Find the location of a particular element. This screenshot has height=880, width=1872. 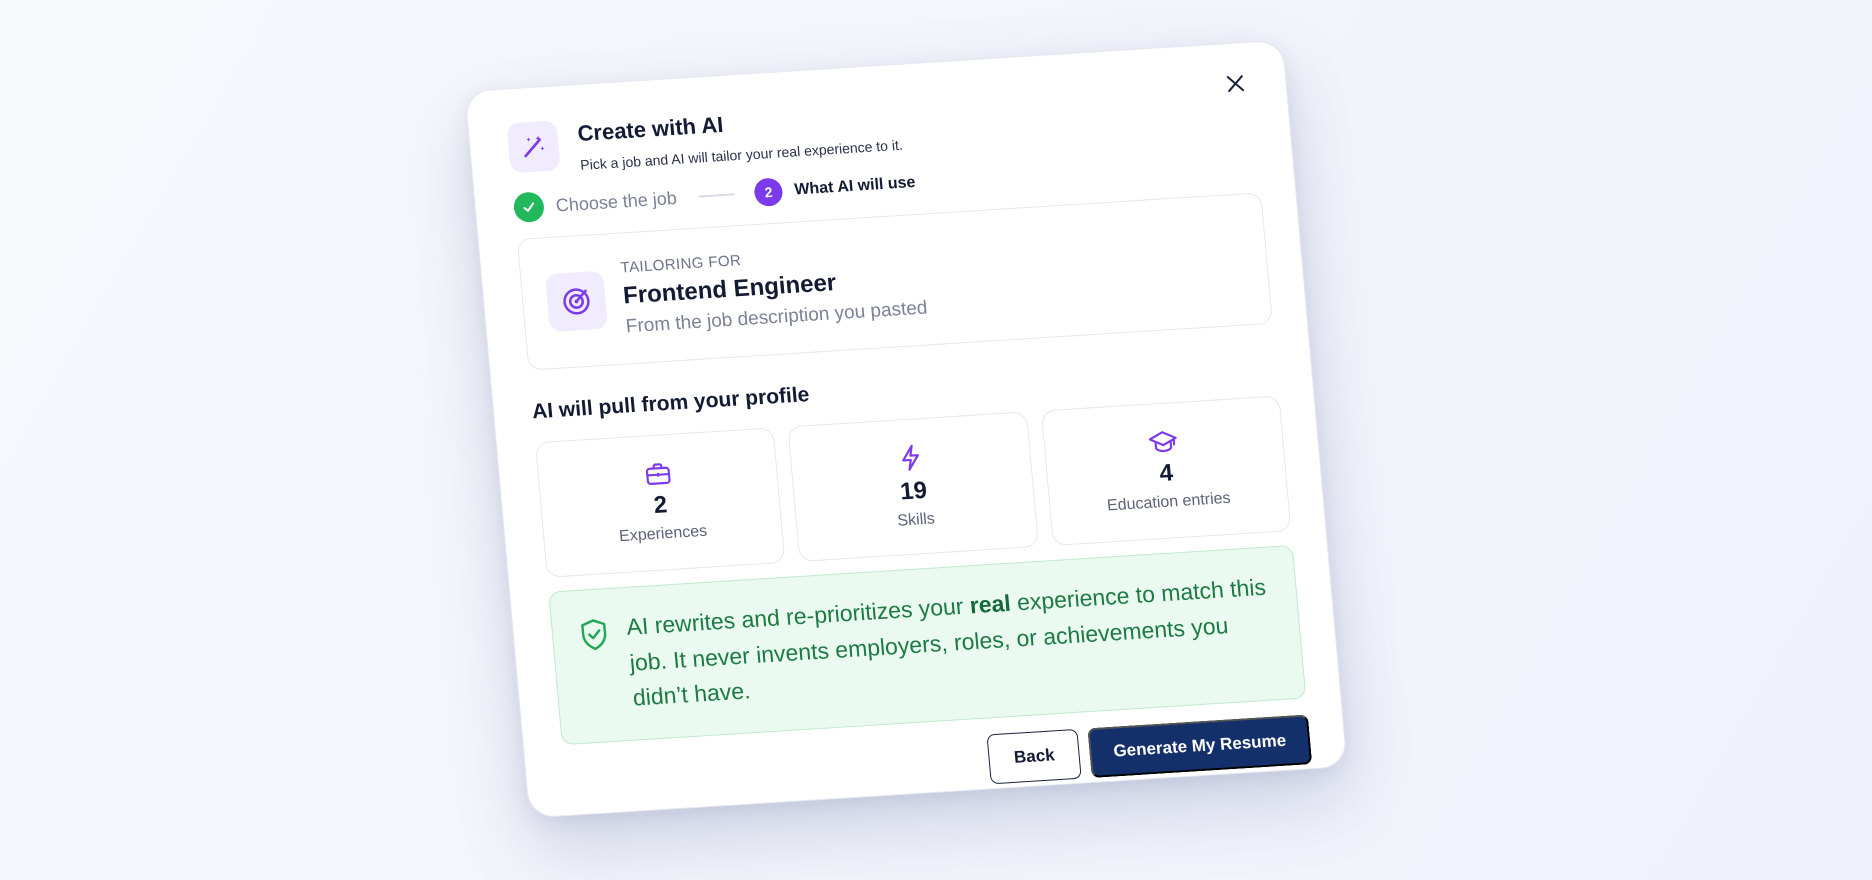

shield-check-icon is located at coordinates (594, 635).